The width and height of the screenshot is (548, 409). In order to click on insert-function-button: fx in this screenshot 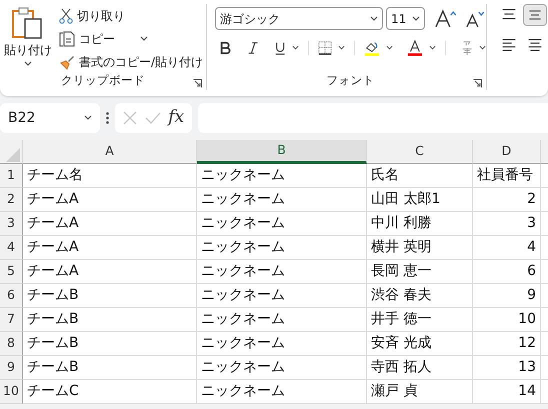, I will do `click(176, 118)`.